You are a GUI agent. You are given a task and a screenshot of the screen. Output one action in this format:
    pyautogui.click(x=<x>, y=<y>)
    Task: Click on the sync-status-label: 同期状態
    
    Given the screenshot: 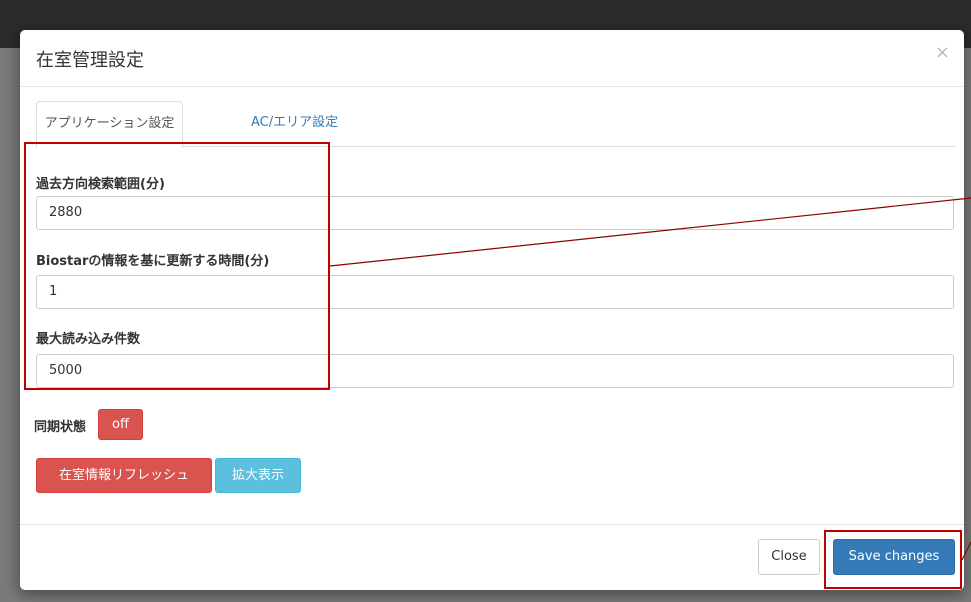 What is the action you would take?
    pyautogui.click(x=60, y=427)
    